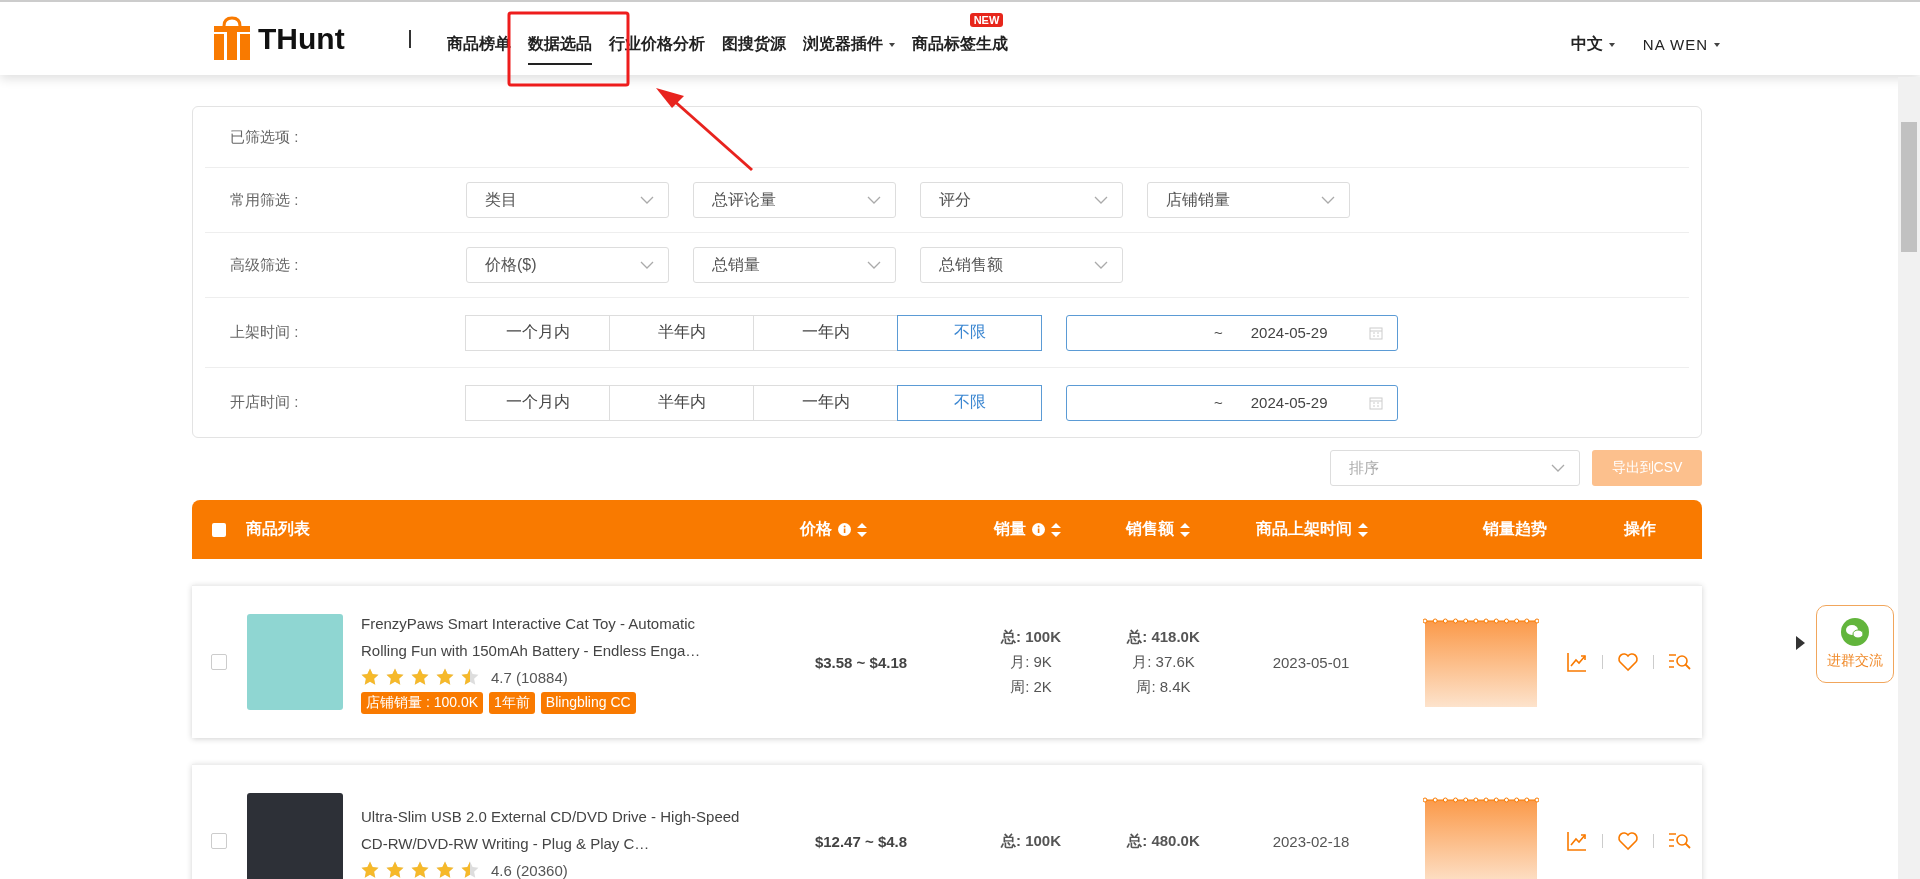  What do you see at coordinates (1640, 529) in the screenshot?
I see `column-header: 操作` at bounding box center [1640, 529].